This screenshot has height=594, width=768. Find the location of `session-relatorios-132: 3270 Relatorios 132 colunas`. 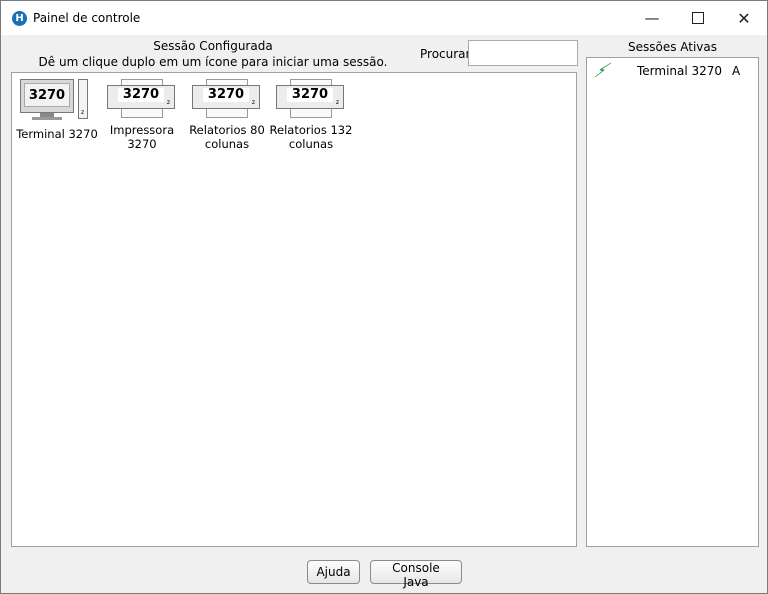

session-relatorios-132: 3270 Relatorios 132 colunas is located at coordinates (311, 115).